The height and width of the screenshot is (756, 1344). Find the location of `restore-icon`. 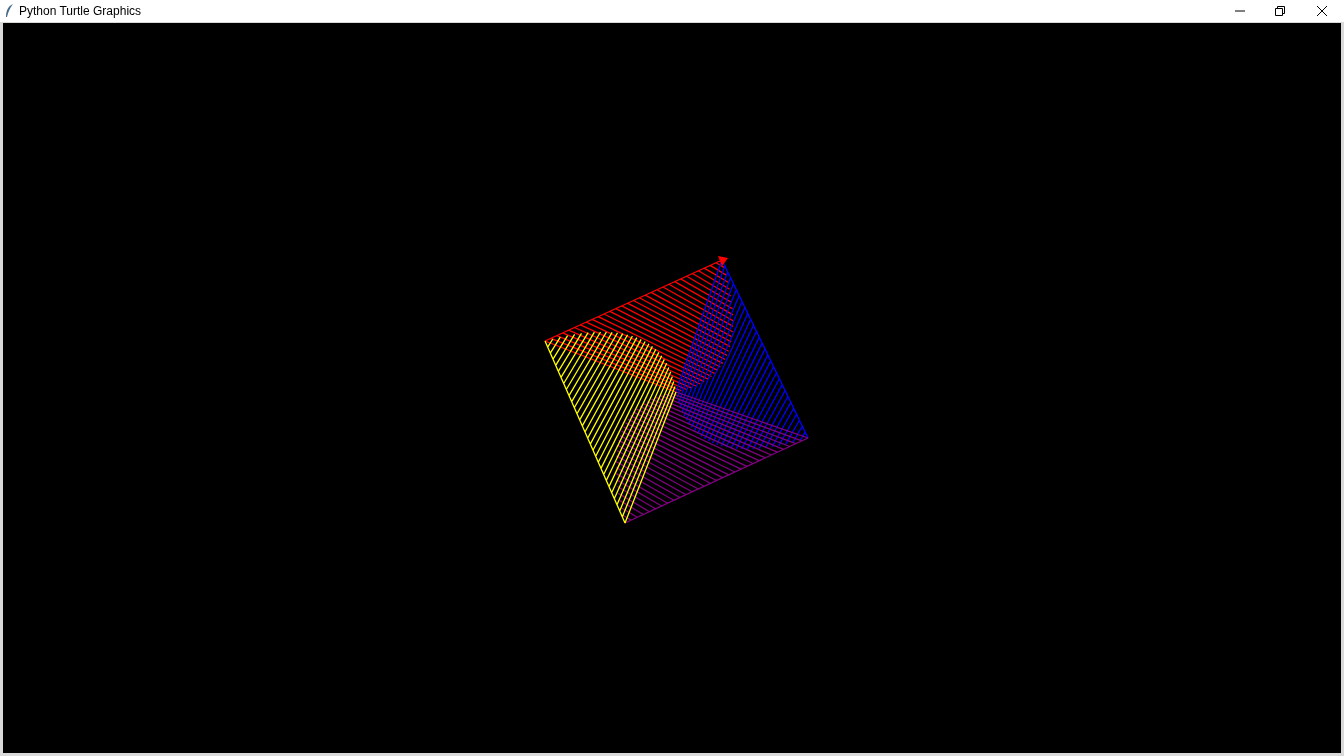

restore-icon is located at coordinates (1280, 11).